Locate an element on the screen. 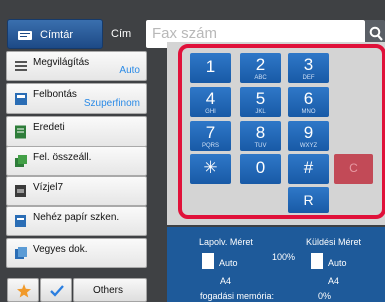 The height and width of the screenshot is (302, 385). mixed-originals-button: Vegyes dok. is located at coordinates (76, 253).